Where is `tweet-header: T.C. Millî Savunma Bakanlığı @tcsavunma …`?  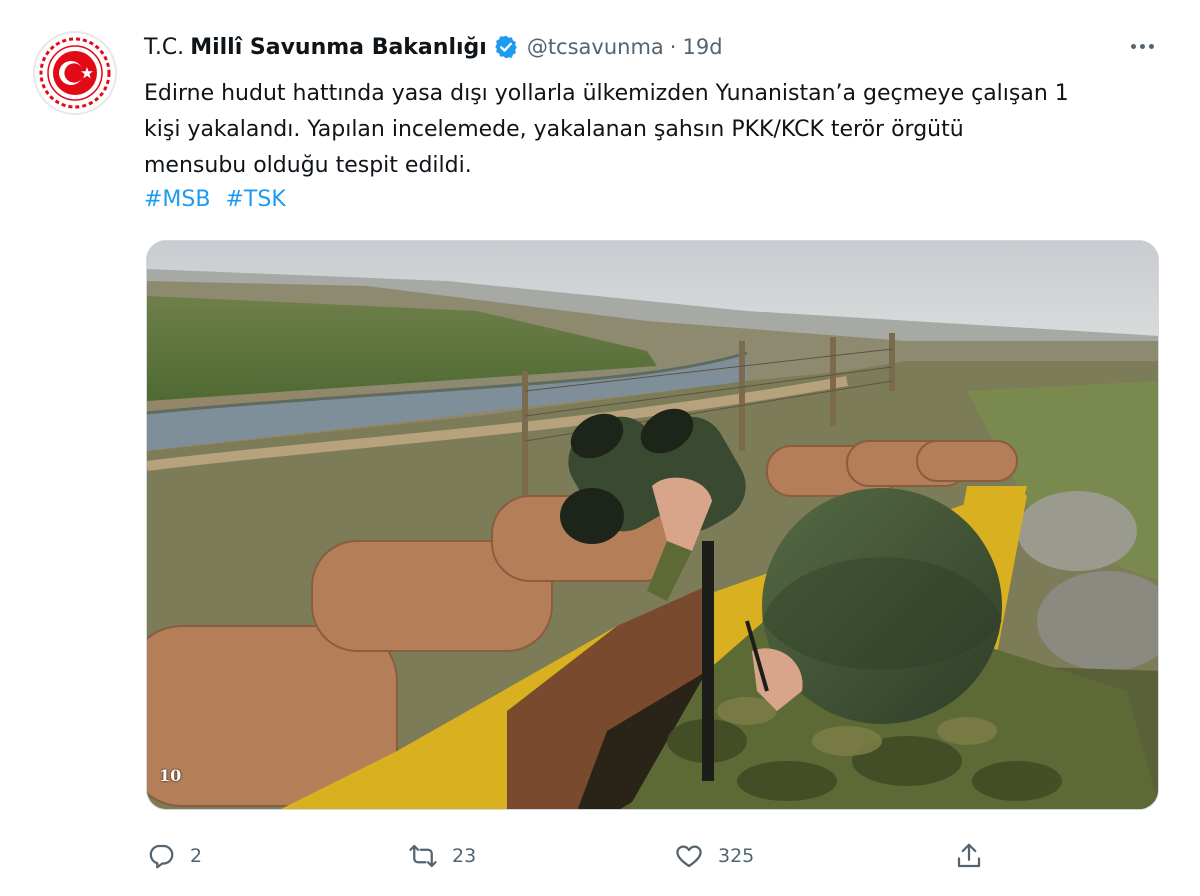
tweet-header: T.C. Millî Savunma Bakanlığı @tcsavunma … is located at coordinates (433, 47).